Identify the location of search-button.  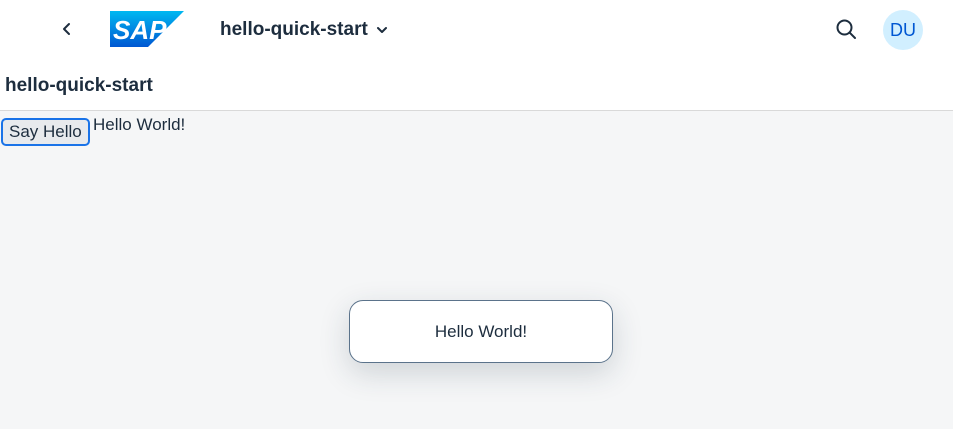
(846, 29).